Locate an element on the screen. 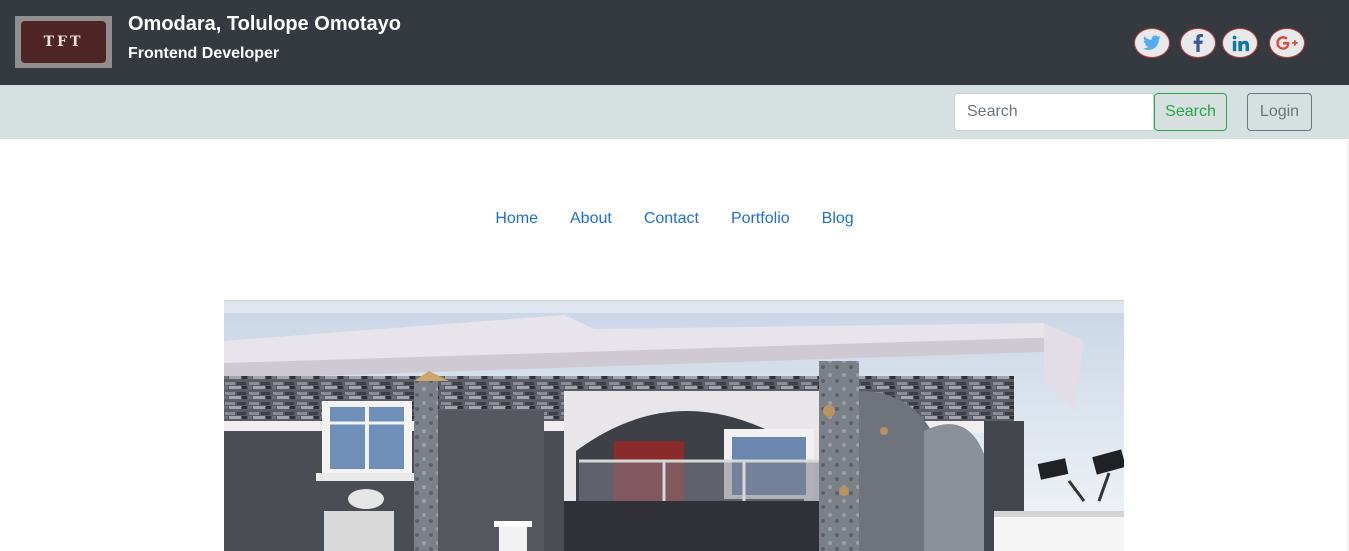  site-owner-name: Omodara, Tolulope Omotayo is located at coordinates (264, 24).